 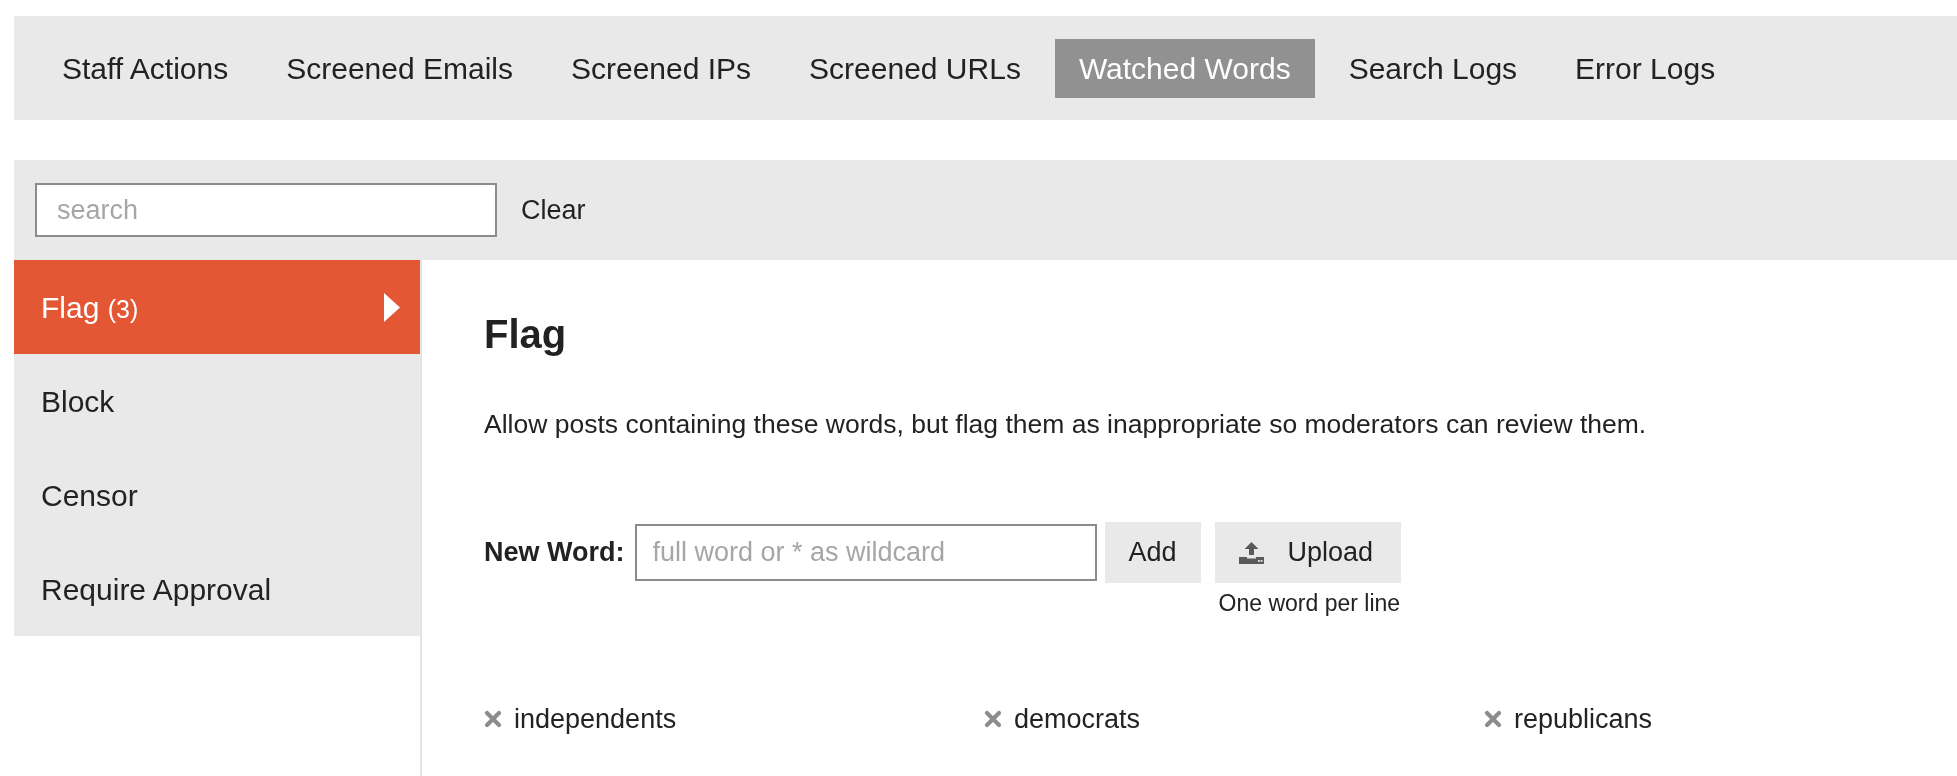 What do you see at coordinates (595, 719) in the screenshot?
I see `watched-word: independents` at bounding box center [595, 719].